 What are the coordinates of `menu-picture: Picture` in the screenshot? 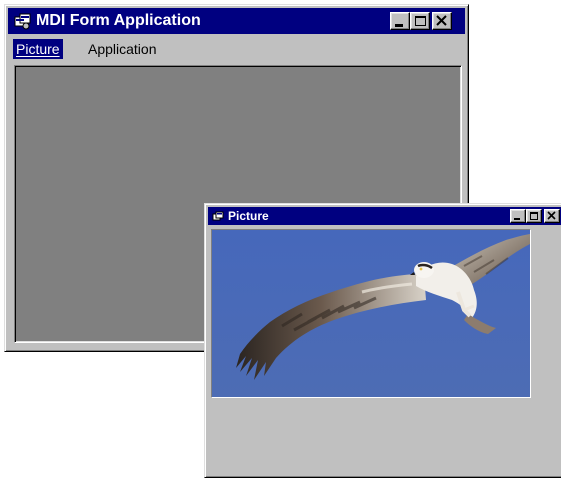 It's located at (38, 49).